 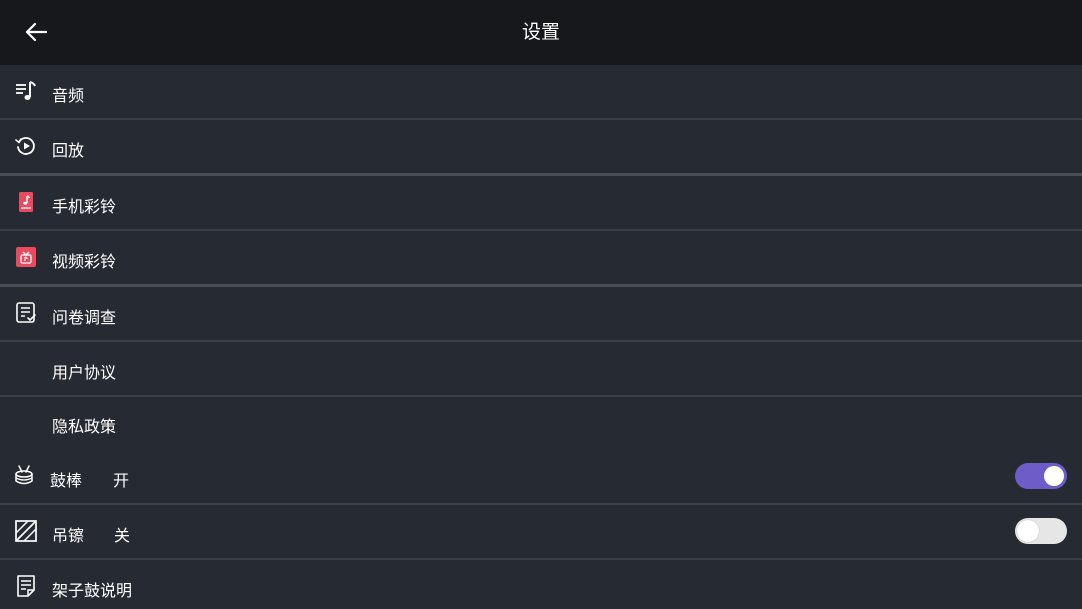 What do you see at coordinates (121, 480) in the screenshot?
I see `toggle-state-text: 开` at bounding box center [121, 480].